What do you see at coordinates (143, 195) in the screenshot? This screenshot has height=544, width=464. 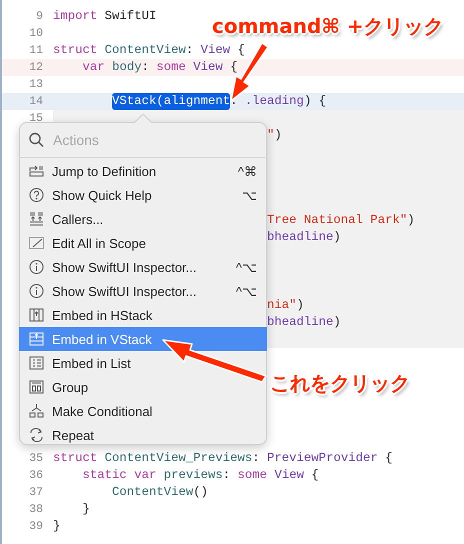 I see `menu-item: Show Quick Help ⌥` at bounding box center [143, 195].